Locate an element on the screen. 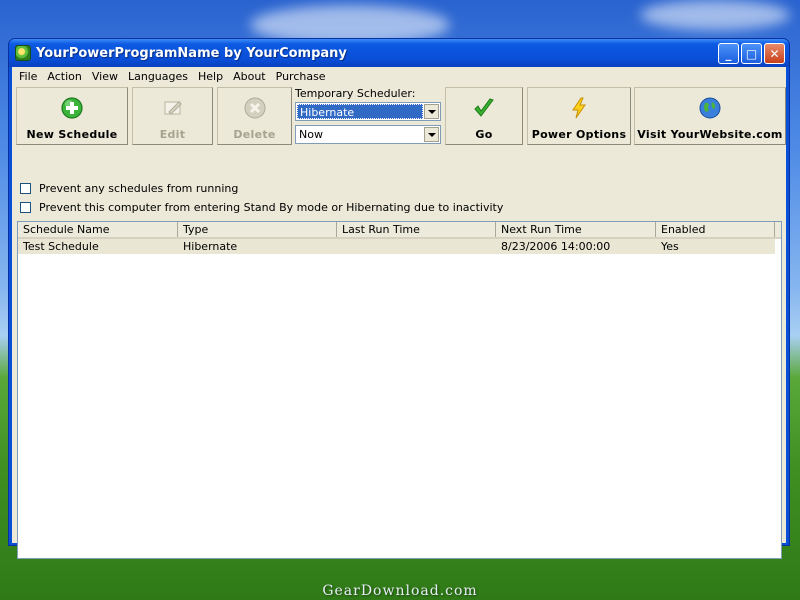  sky-cloud is located at coordinates (715, 15).